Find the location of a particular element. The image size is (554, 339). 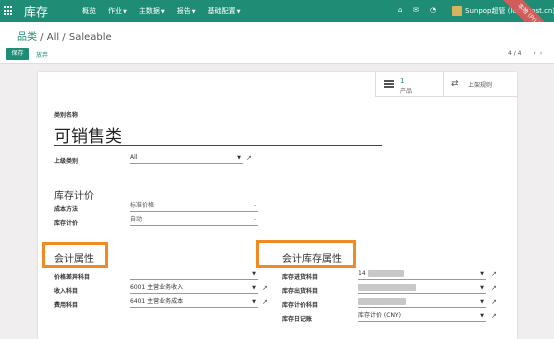

chat-icon: ✉ is located at coordinates (416, 10).